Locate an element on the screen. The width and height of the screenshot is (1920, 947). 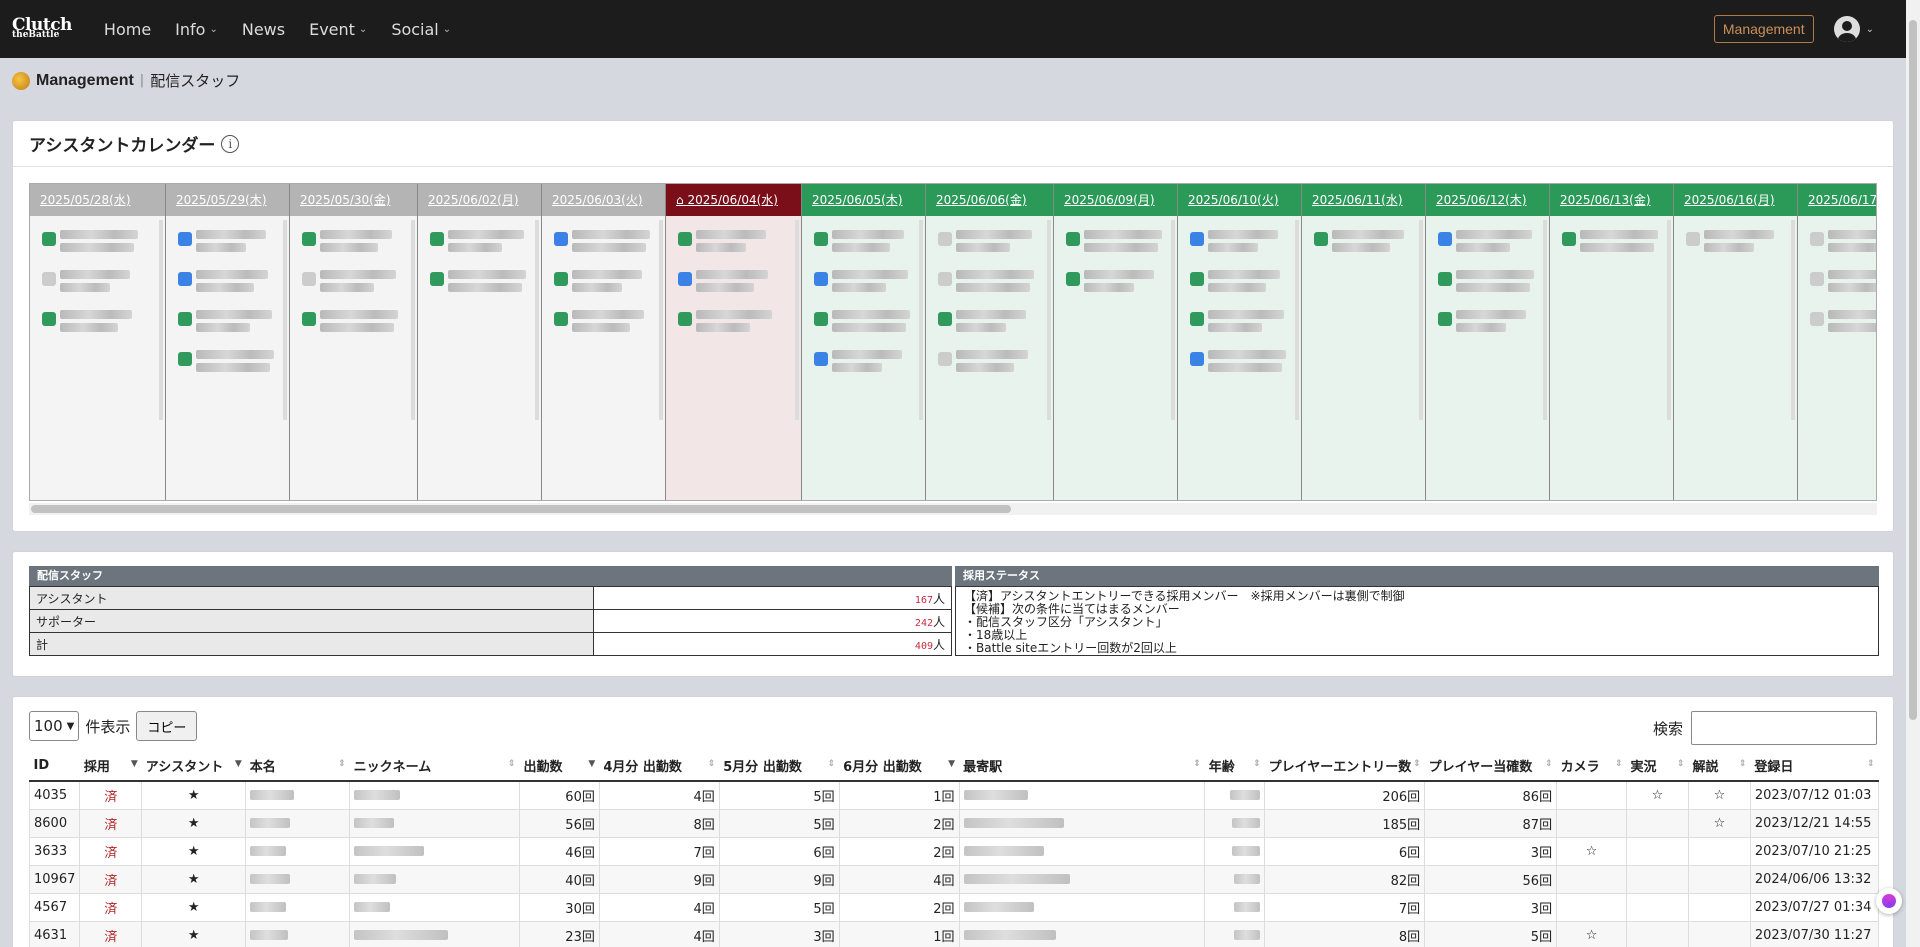
column-header: ID is located at coordinates (54, 766).